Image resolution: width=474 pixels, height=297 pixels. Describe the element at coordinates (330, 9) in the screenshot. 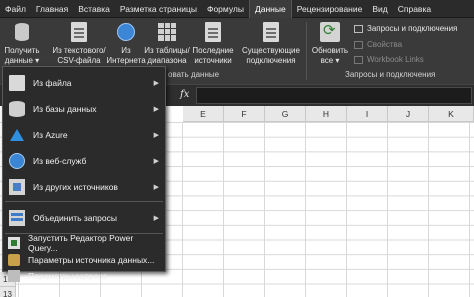

I see `tab-review: Рецензирование` at that location.